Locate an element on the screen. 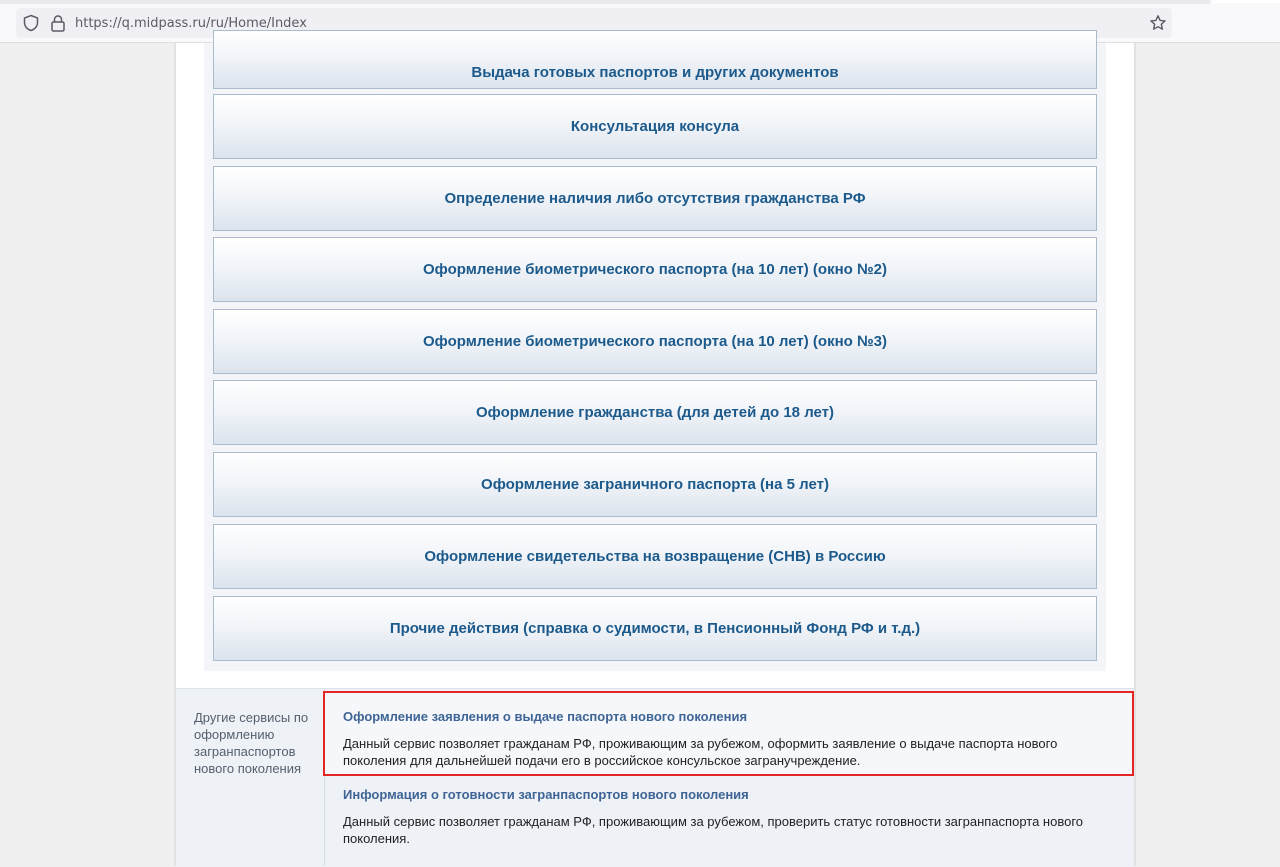  bookmark-star-icon is located at coordinates (1158, 23).